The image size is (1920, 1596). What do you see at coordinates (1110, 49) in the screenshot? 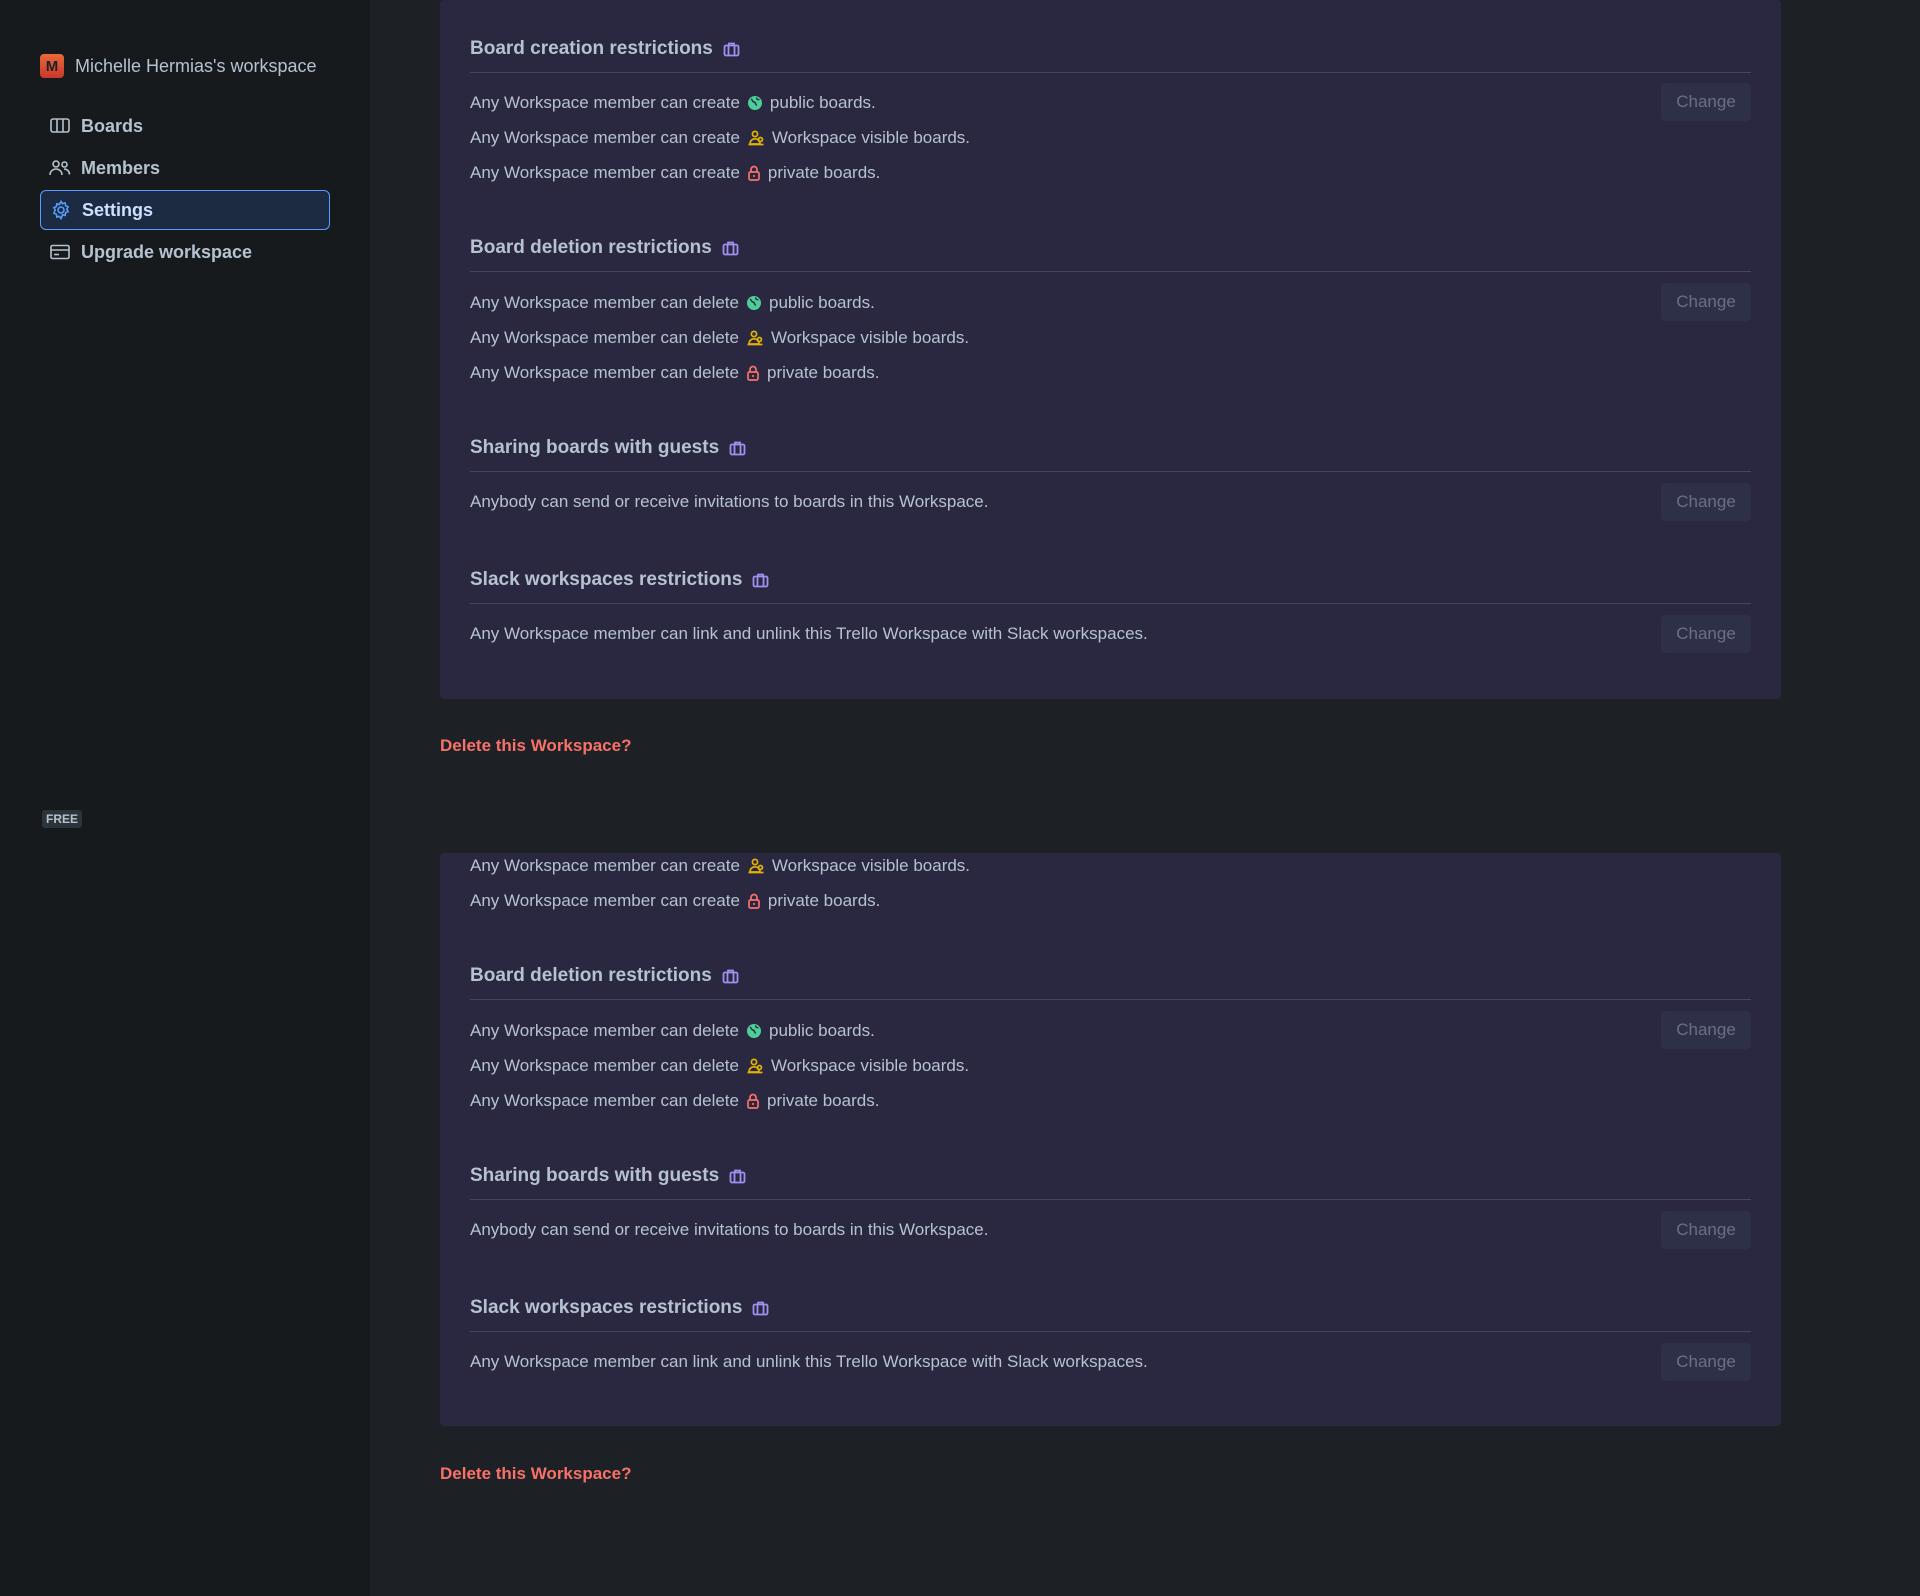
I see `section-title-board-creation: Board creation restrictions` at bounding box center [1110, 49].